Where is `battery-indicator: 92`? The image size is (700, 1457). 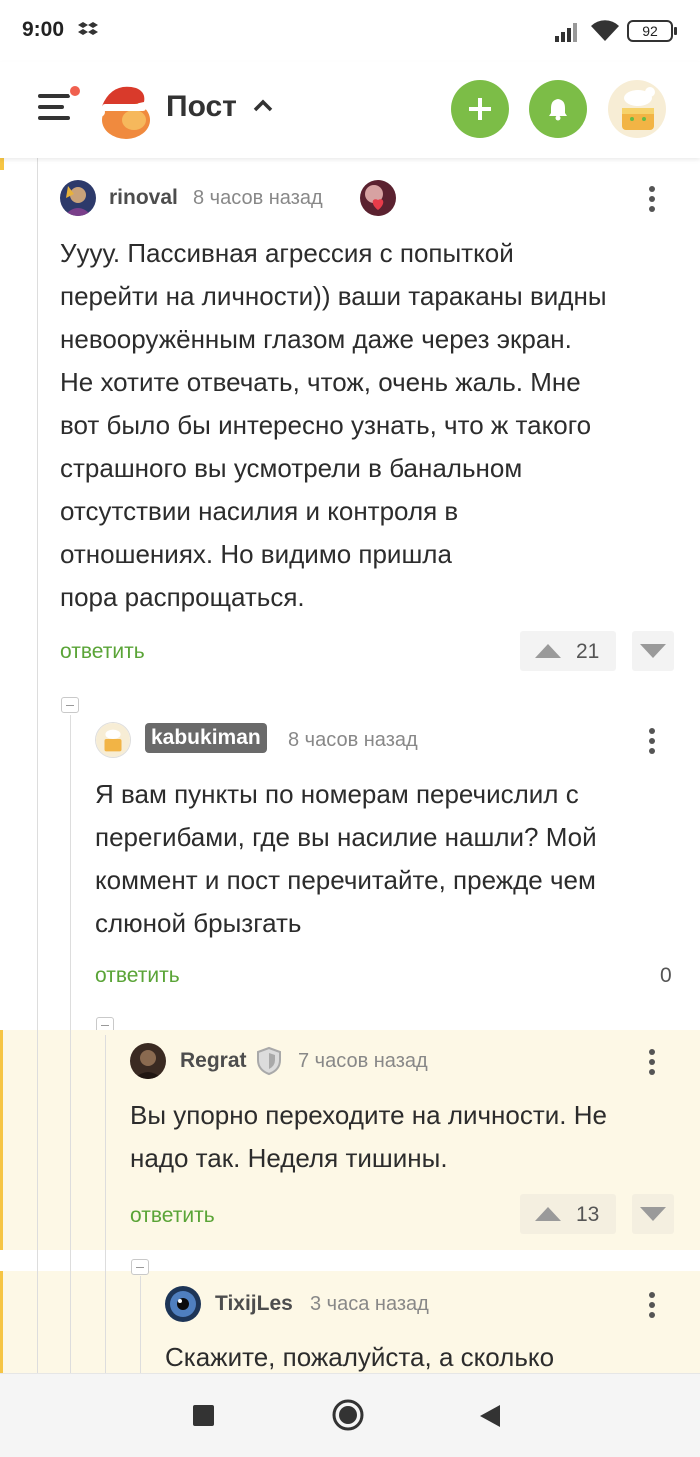 battery-indicator: 92 is located at coordinates (652, 31).